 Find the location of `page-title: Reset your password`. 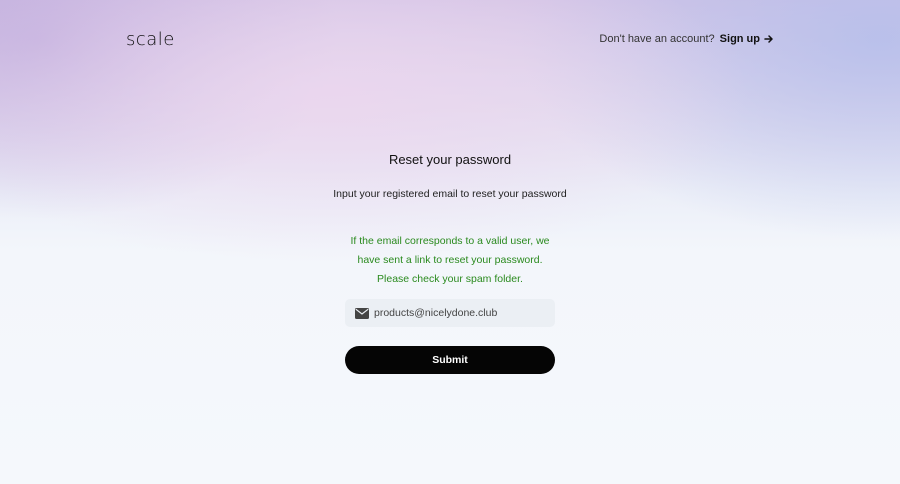

page-title: Reset your password is located at coordinates (450, 159).